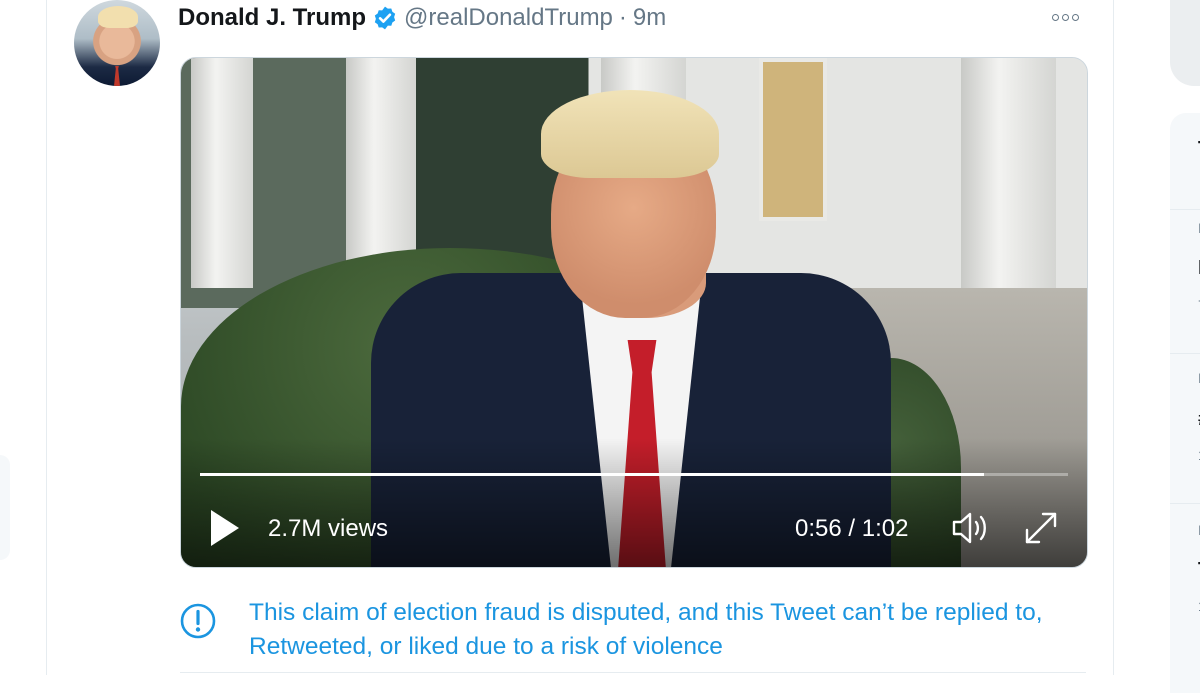  Describe the element at coordinates (852, 528) in the screenshot. I see `video-timecode: 0:56 / 1:02` at that location.